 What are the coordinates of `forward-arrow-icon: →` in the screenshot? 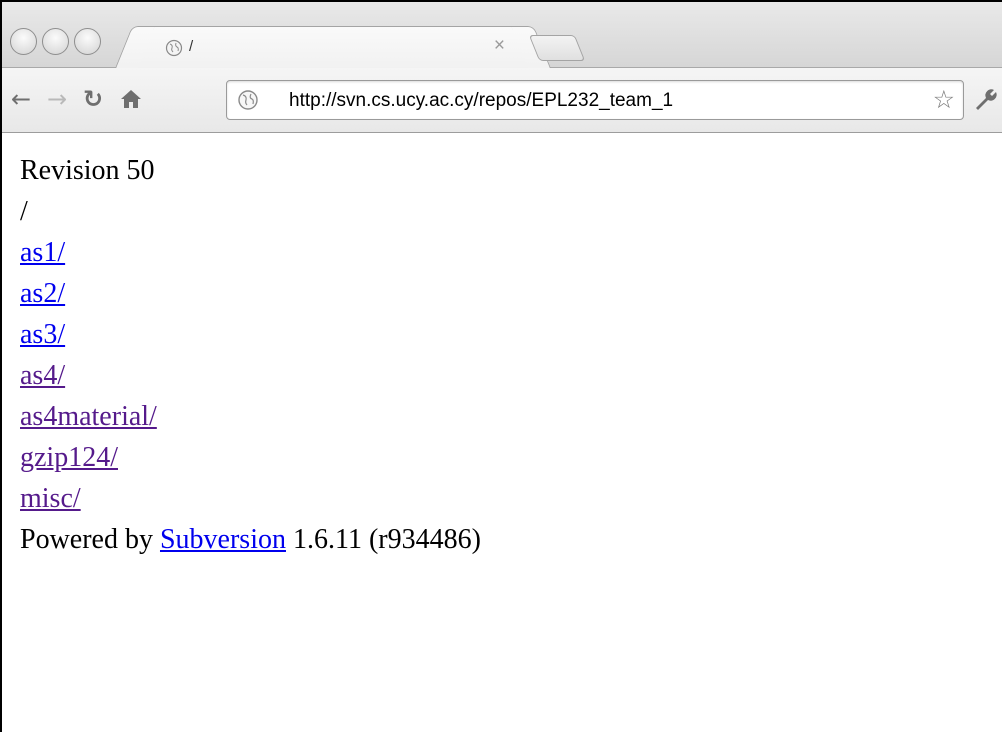 It's located at (57, 99).